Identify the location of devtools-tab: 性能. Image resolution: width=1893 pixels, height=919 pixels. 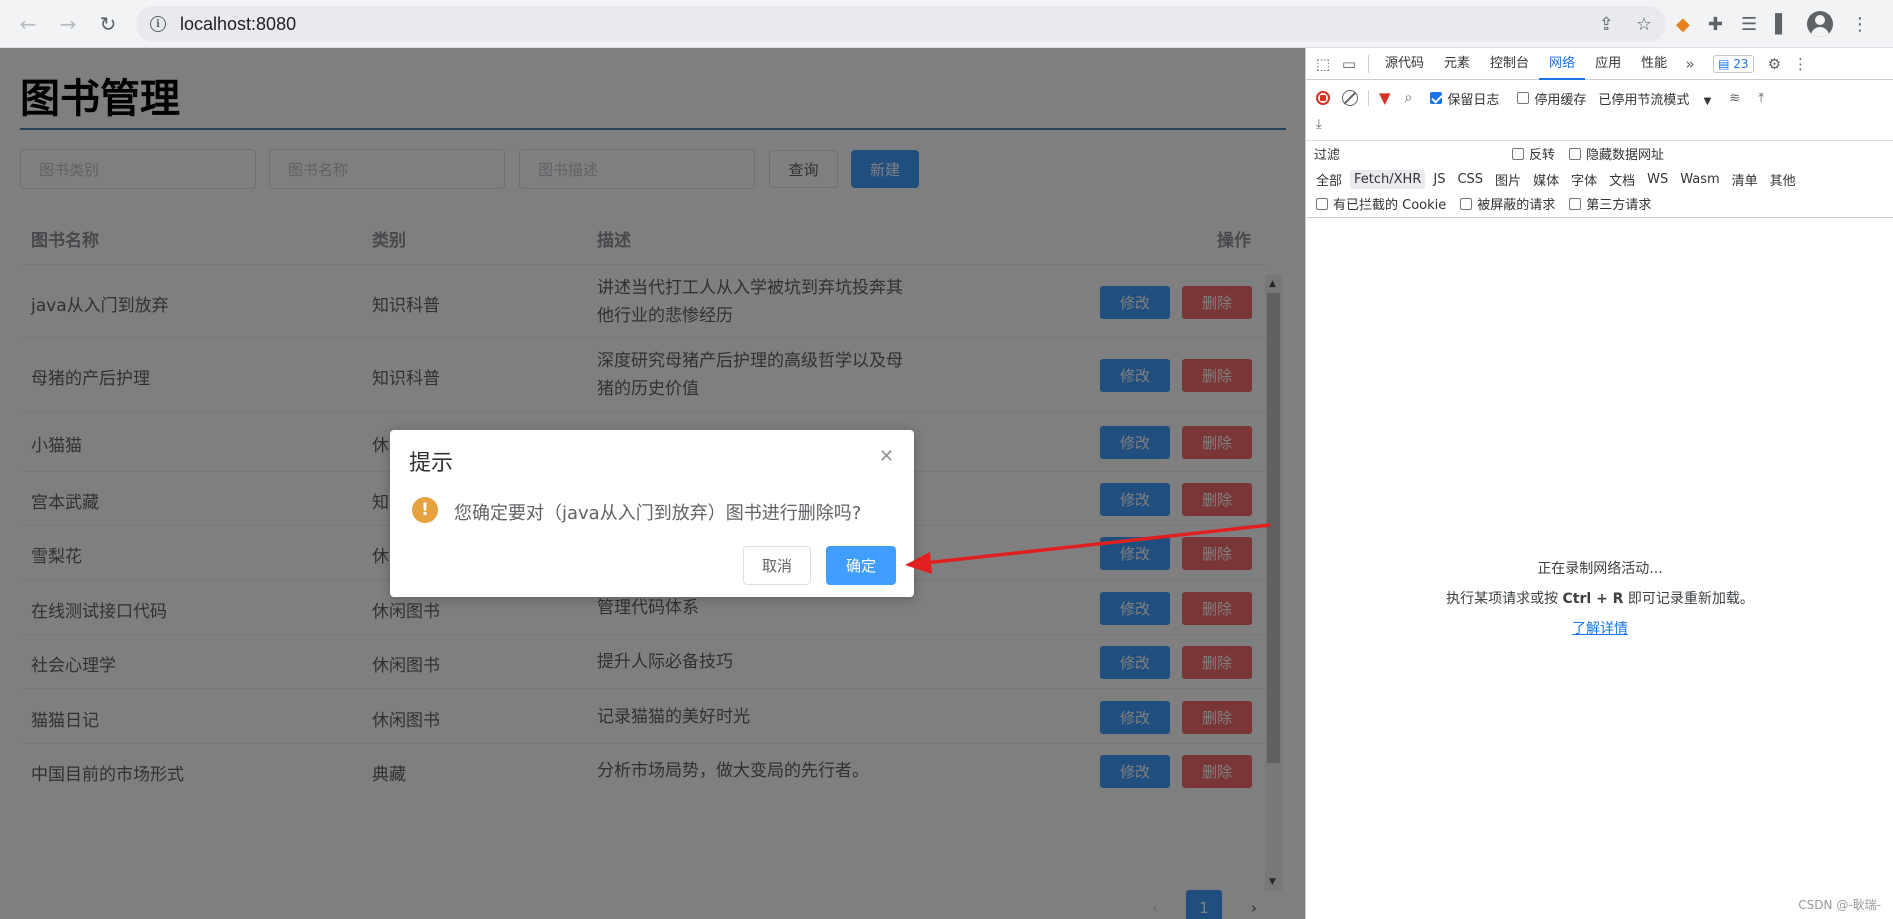
(1654, 64).